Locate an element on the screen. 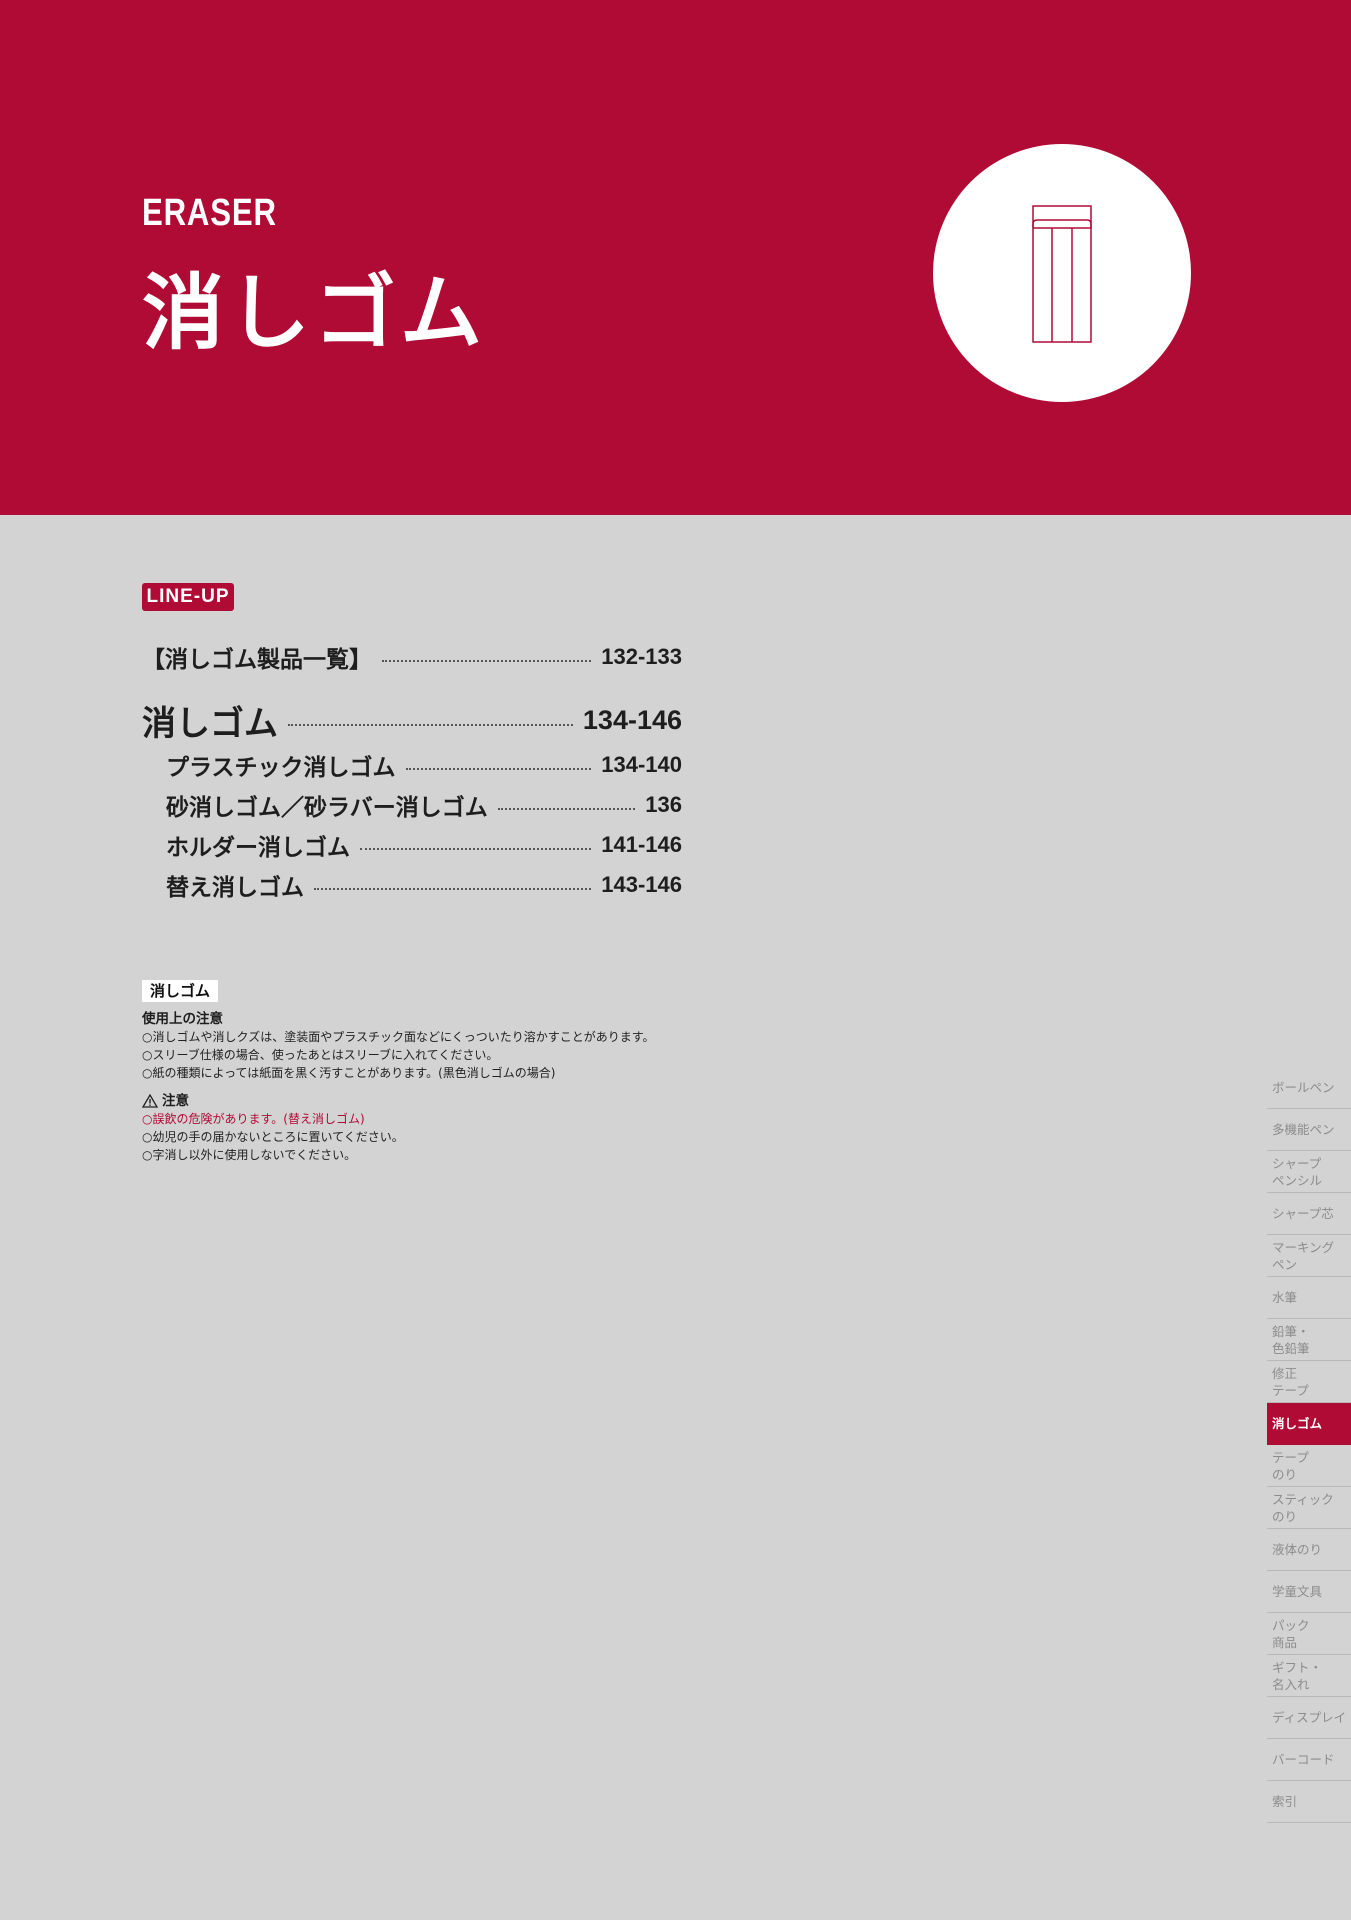 Image resolution: width=1351 pixels, height=1920 pixels. sidenav-item-label: 鉛筆・ 色鉛筆 is located at coordinates (1291, 1339).